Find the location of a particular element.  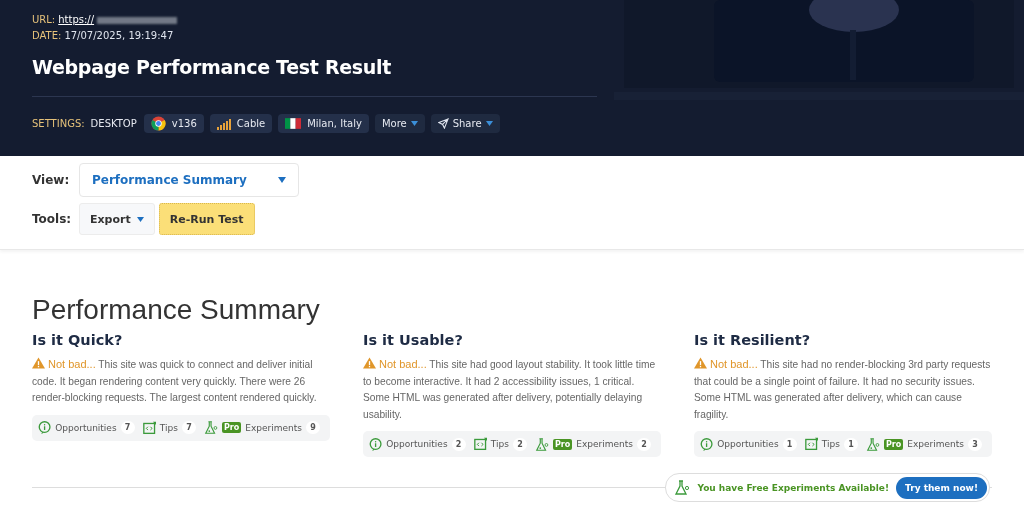

question-heading: Is it Usable? is located at coordinates (413, 340).